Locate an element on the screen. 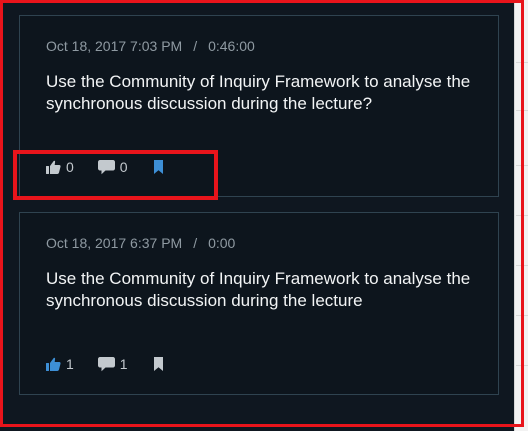 Image resolution: width=528 pixels, height=431 pixels. post-date: Oct 18, 2017 7:03 PM is located at coordinates (114, 46).